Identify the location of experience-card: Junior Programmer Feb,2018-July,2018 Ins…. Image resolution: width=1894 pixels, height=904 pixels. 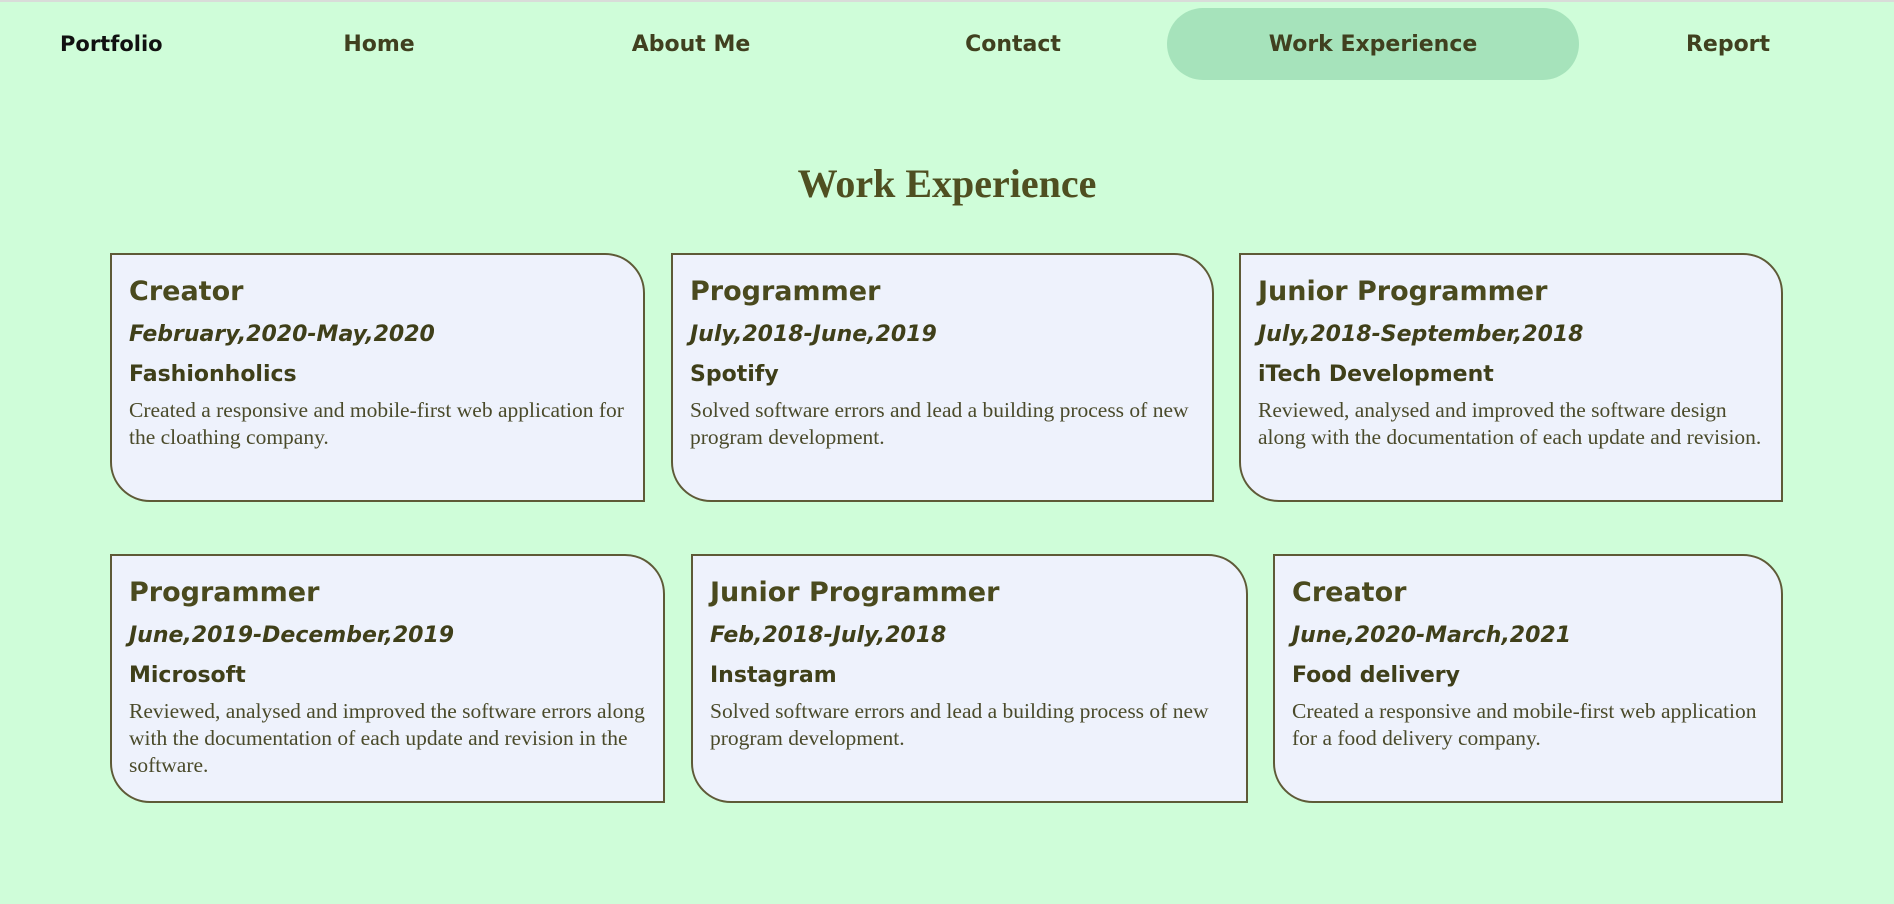
(969, 678).